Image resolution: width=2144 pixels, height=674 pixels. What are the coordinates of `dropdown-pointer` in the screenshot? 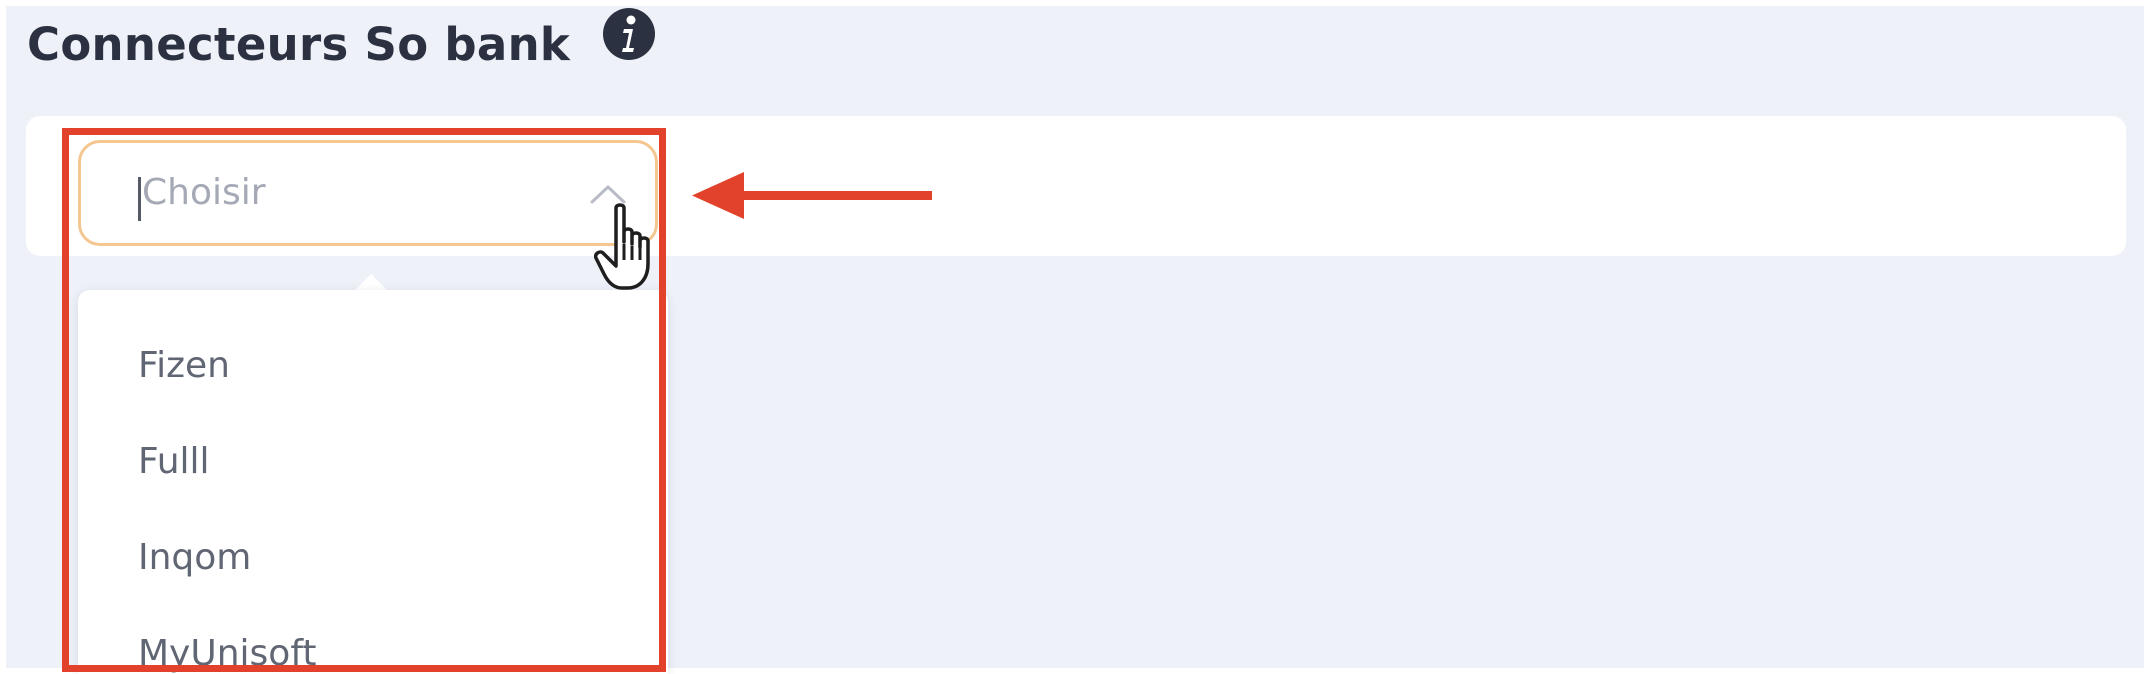 It's located at (371, 282).